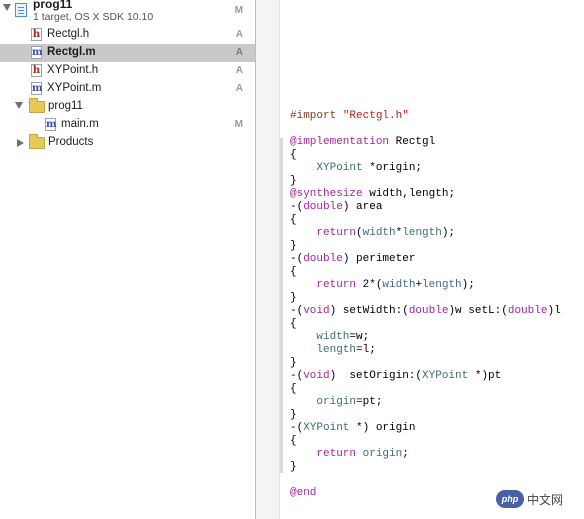  Describe the element at coordinates (425, 337) in the screenshot. I see `code-line: width=w;` at that location.